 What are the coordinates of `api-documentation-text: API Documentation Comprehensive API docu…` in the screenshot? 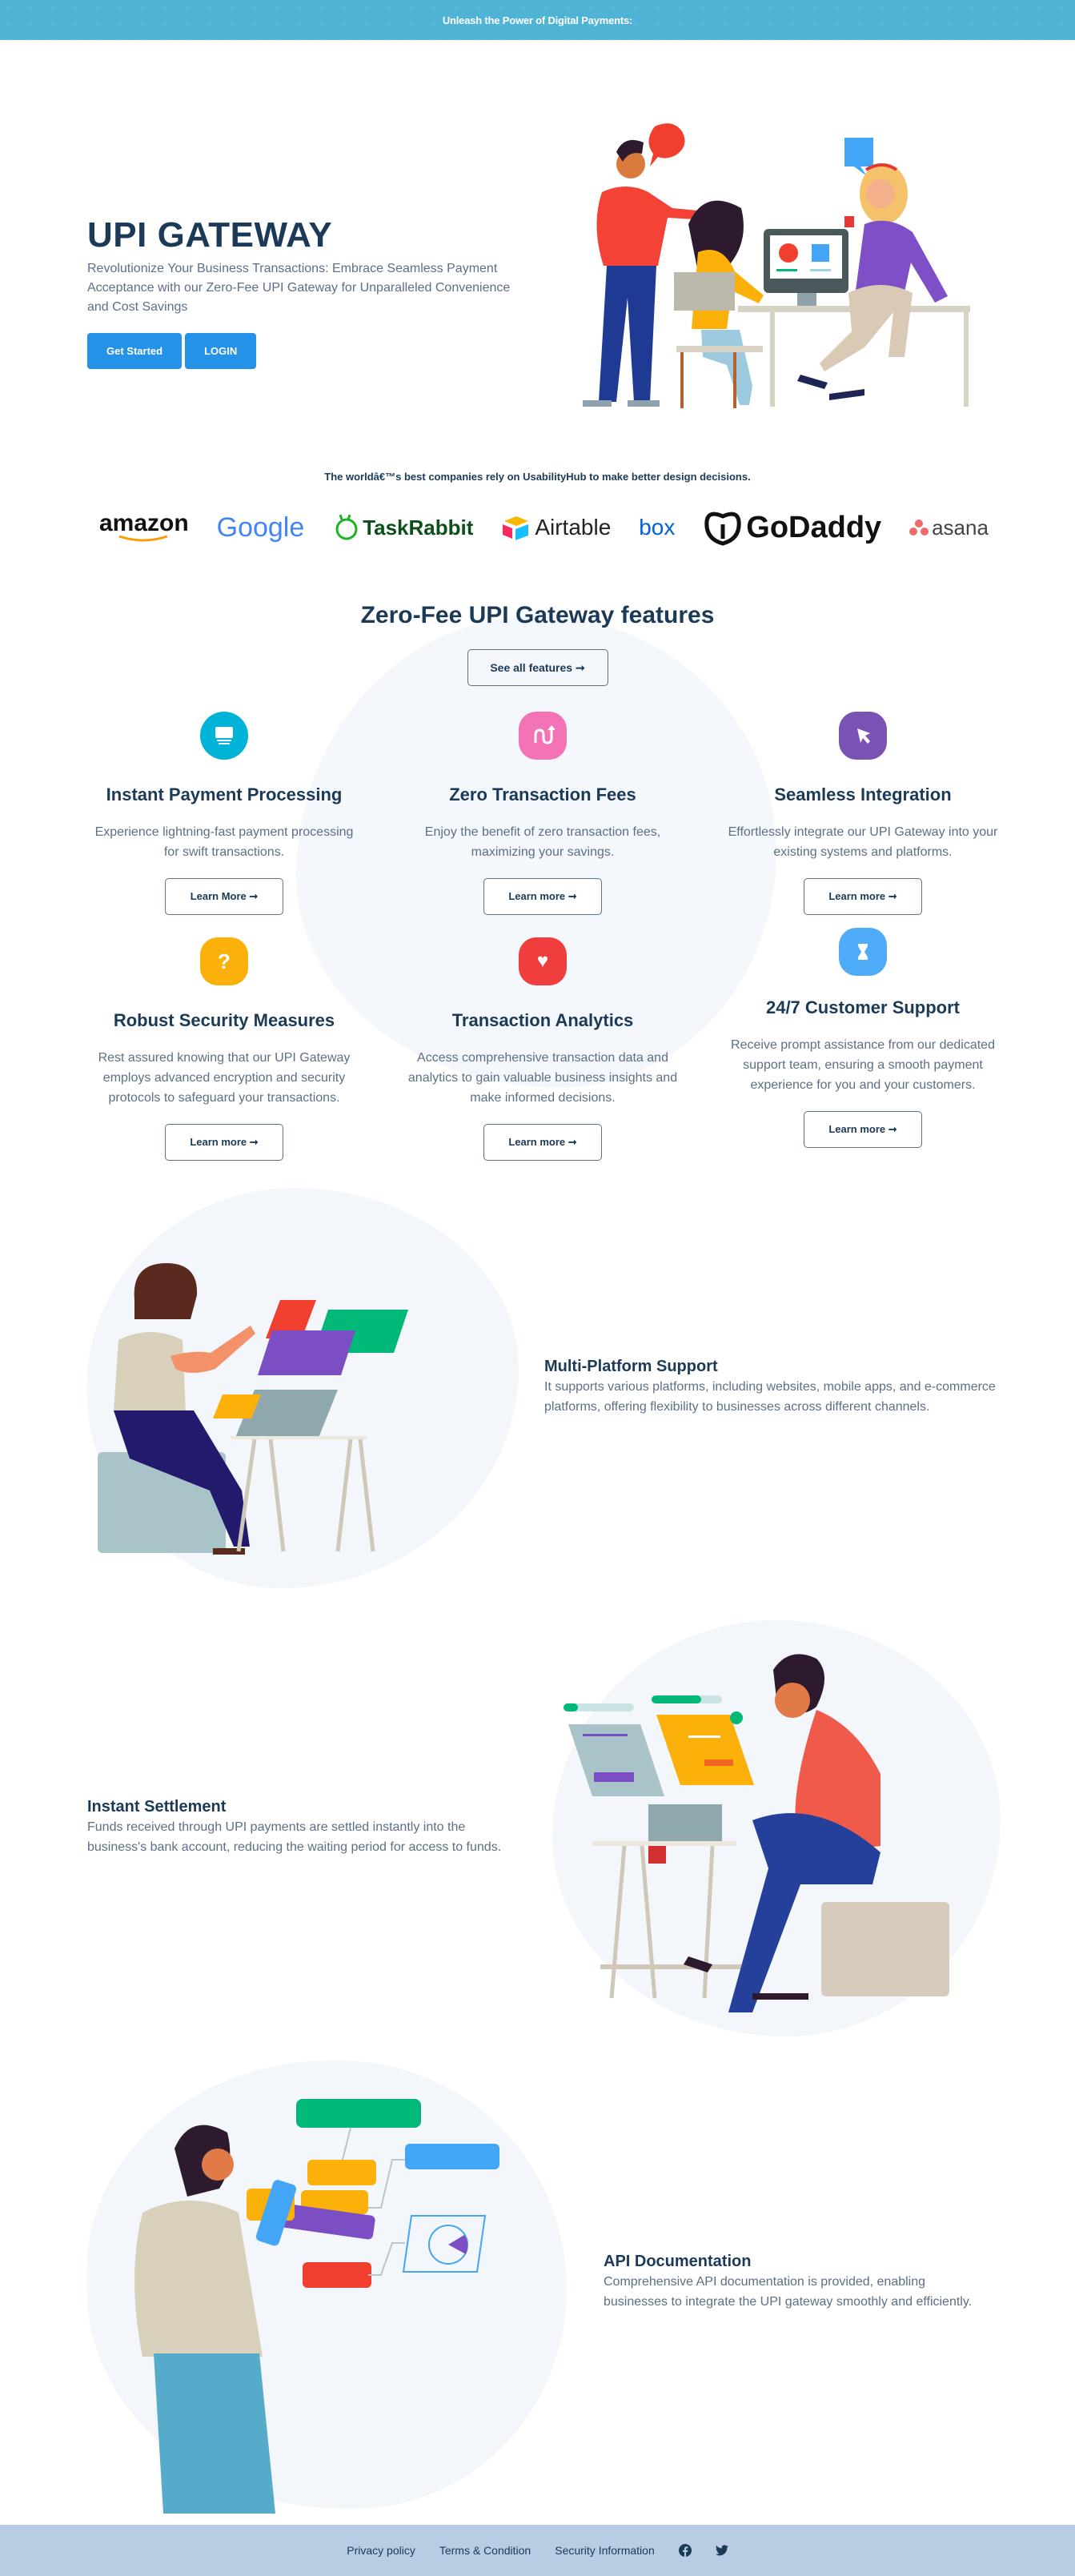 It's located at (796, 2282).